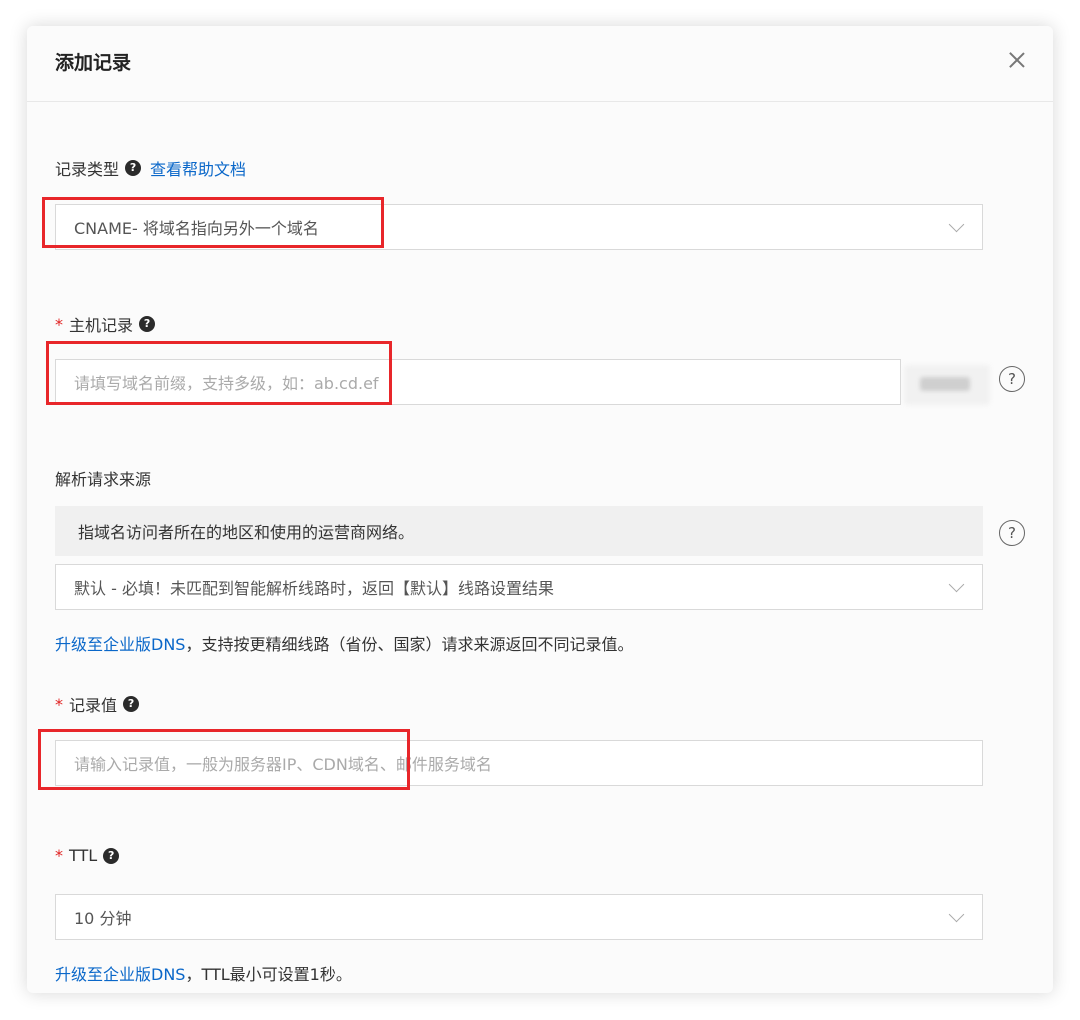 This screenshot has width=1080, height=1020. What do you see at coordinates (198, 168) in the screenshot?
I see `help-doc-link: 查看帮助文档` at bounding box center [198, 168].